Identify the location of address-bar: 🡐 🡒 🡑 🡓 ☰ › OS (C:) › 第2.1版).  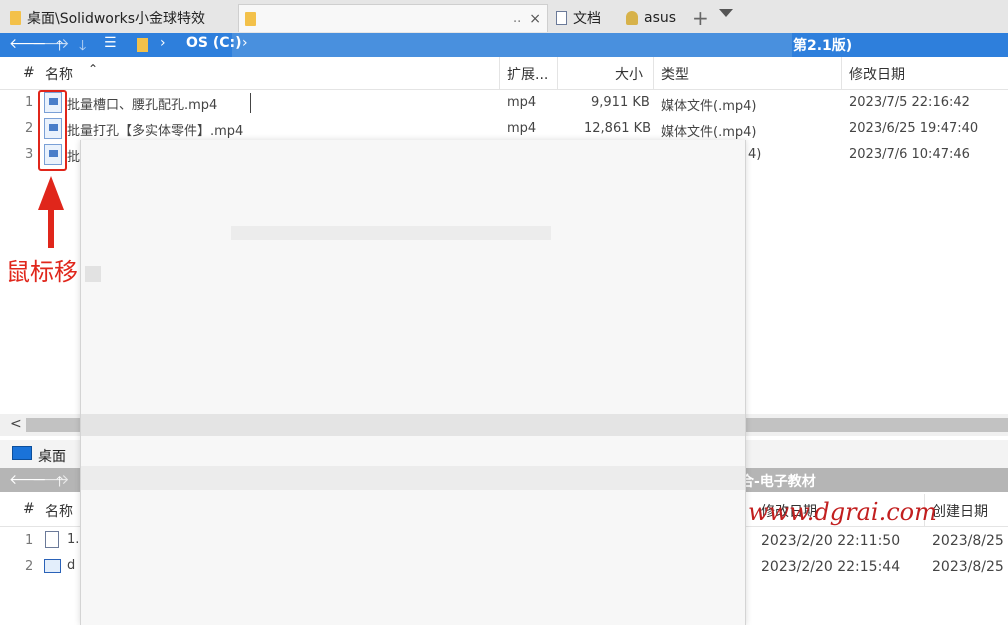
(504, 45).